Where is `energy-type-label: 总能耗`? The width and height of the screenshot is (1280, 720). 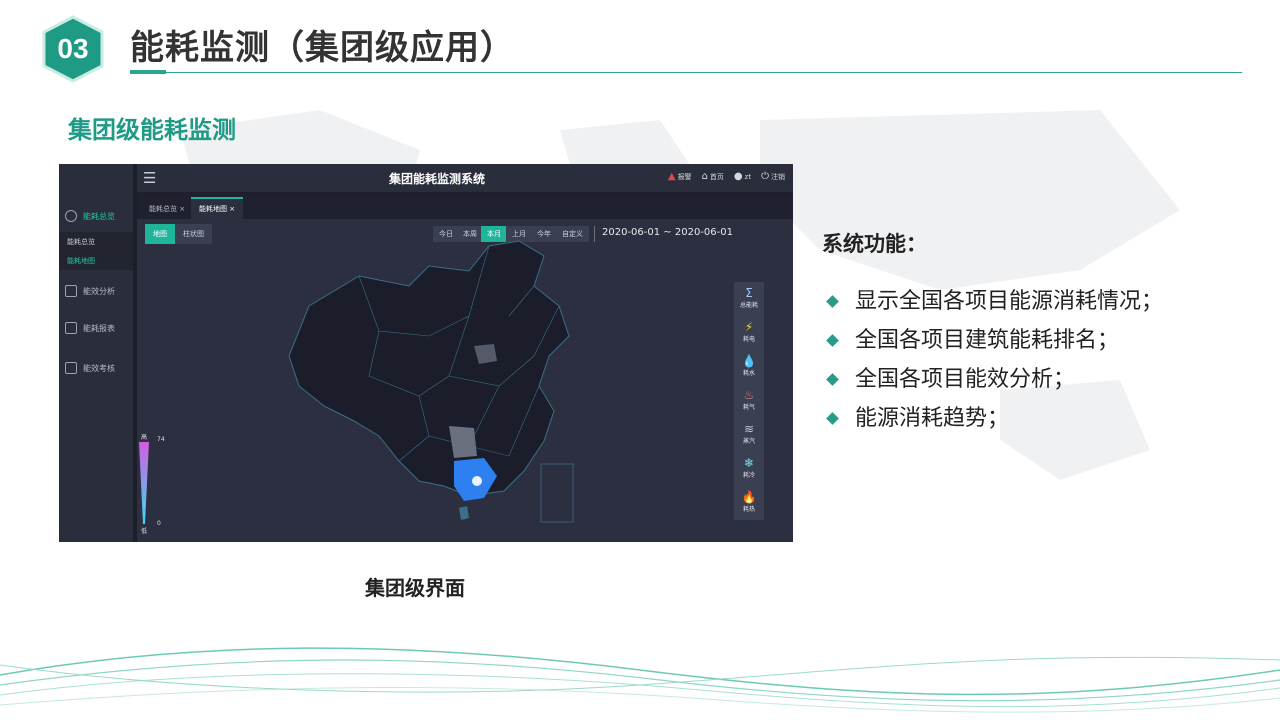 energy-type-label: 总能耗 is located at coordinates (748, 305).